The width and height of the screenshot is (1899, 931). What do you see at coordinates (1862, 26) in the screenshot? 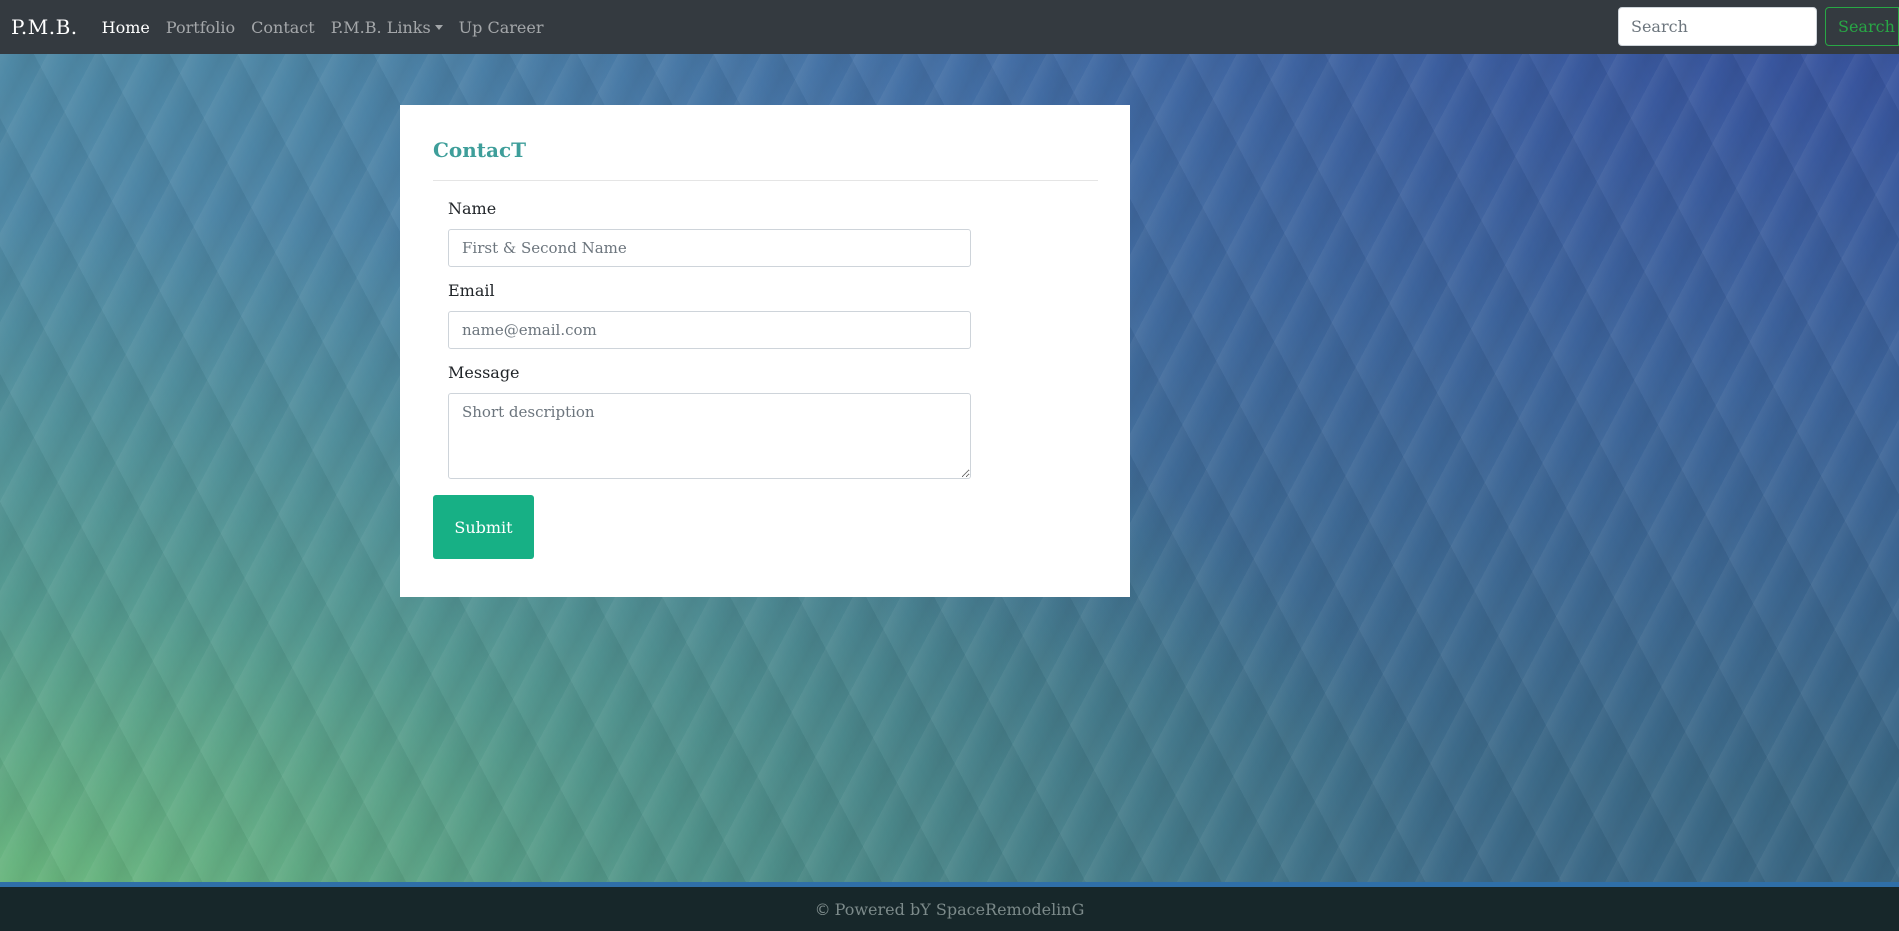
I see `search-button: Search` at bounding box center [1862, 26].